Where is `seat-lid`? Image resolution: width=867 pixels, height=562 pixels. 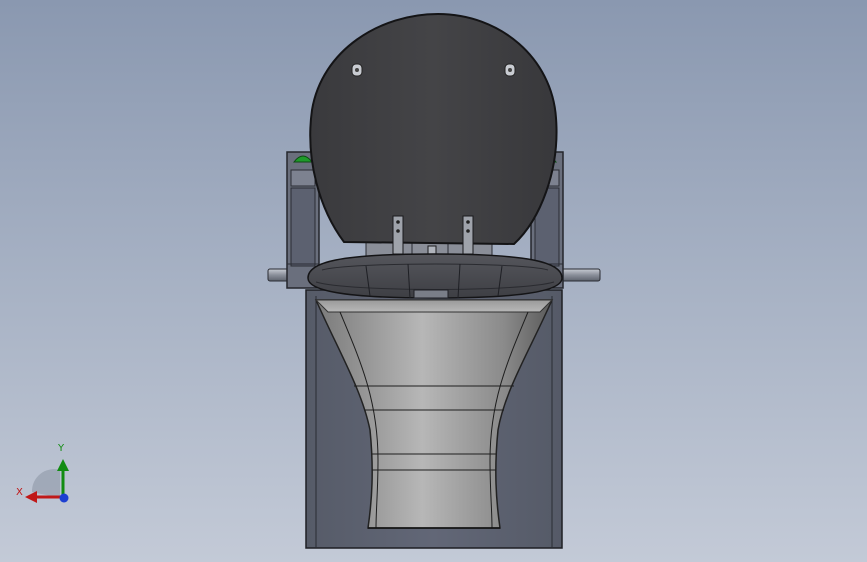 seat-lid is located at coordinates (433, 135).